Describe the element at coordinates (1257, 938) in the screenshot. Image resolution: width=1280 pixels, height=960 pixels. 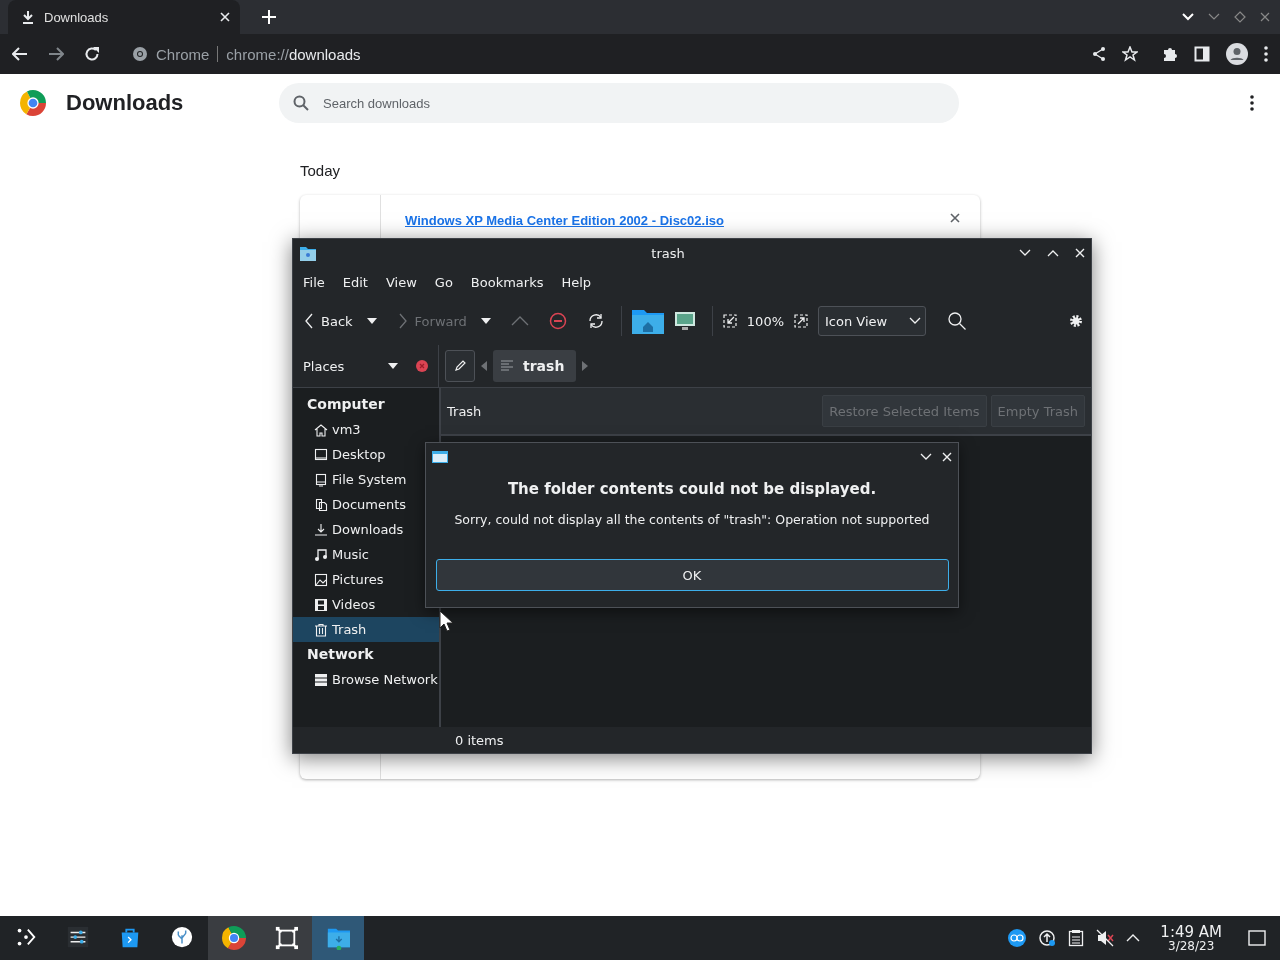
I see `show-desktop-icon` at that location.